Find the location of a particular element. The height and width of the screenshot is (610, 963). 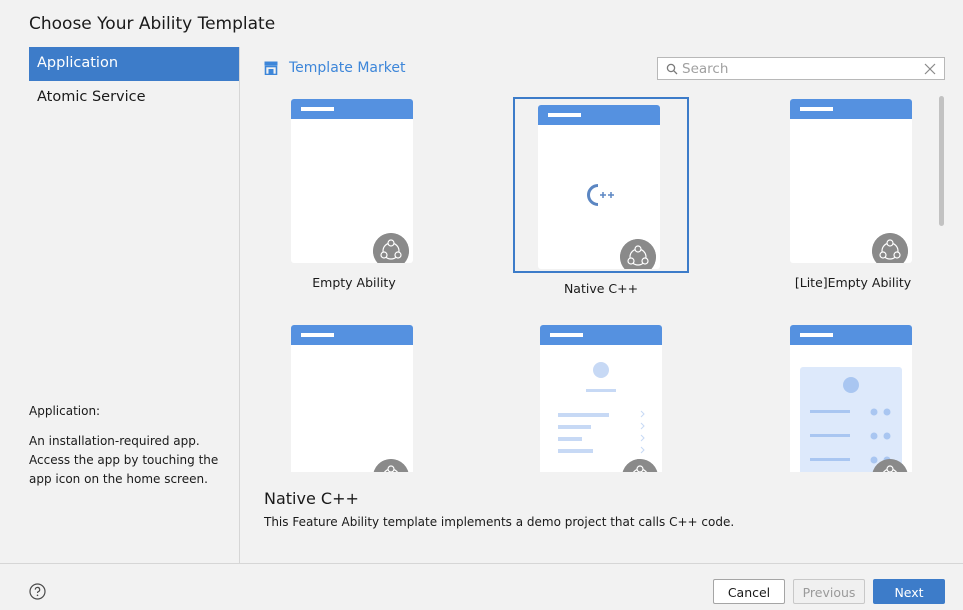

search-input is located at coordinates (801, 68).